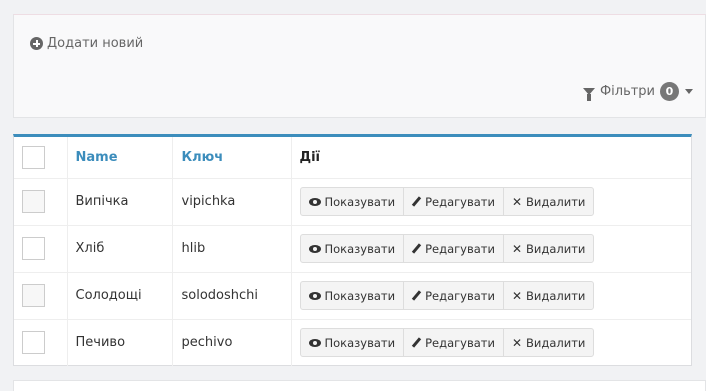  What do you see at coordinates (231, 296) in the screenshot?
I see `row-key: solodoshchi` at bounding box center [231, 296].